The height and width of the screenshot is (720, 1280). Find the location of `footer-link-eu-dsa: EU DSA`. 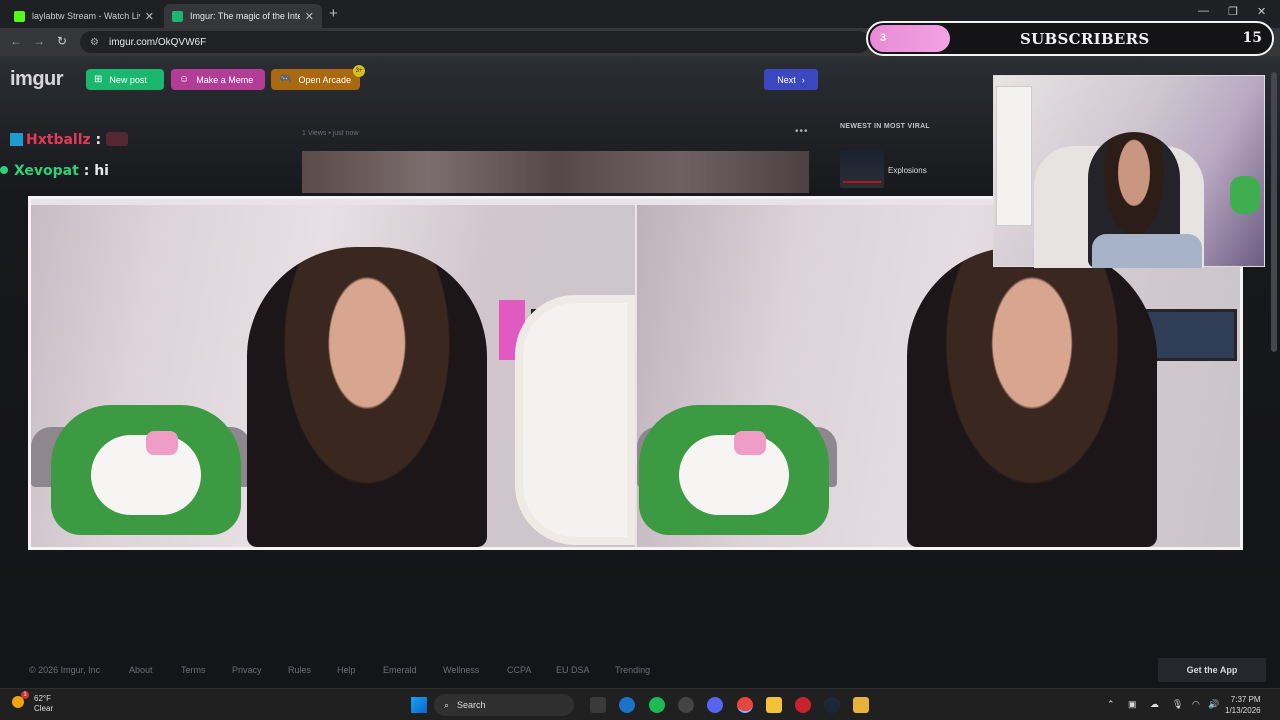

footer-link-eu-dsa: EU DSA is located at coordinates (573, 670).